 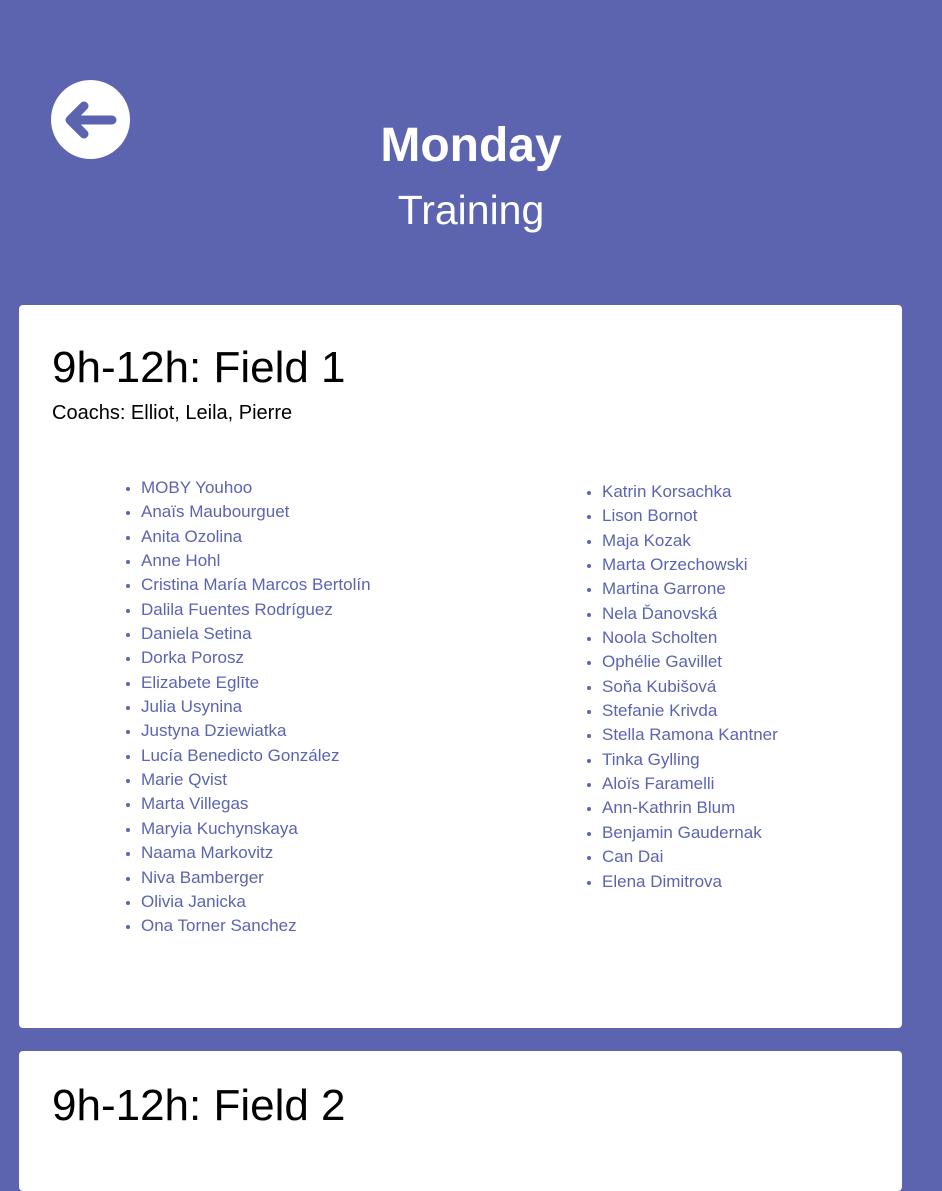 I want to click on player-link: Lucía Benedicto González, so click(x=247, y=756).